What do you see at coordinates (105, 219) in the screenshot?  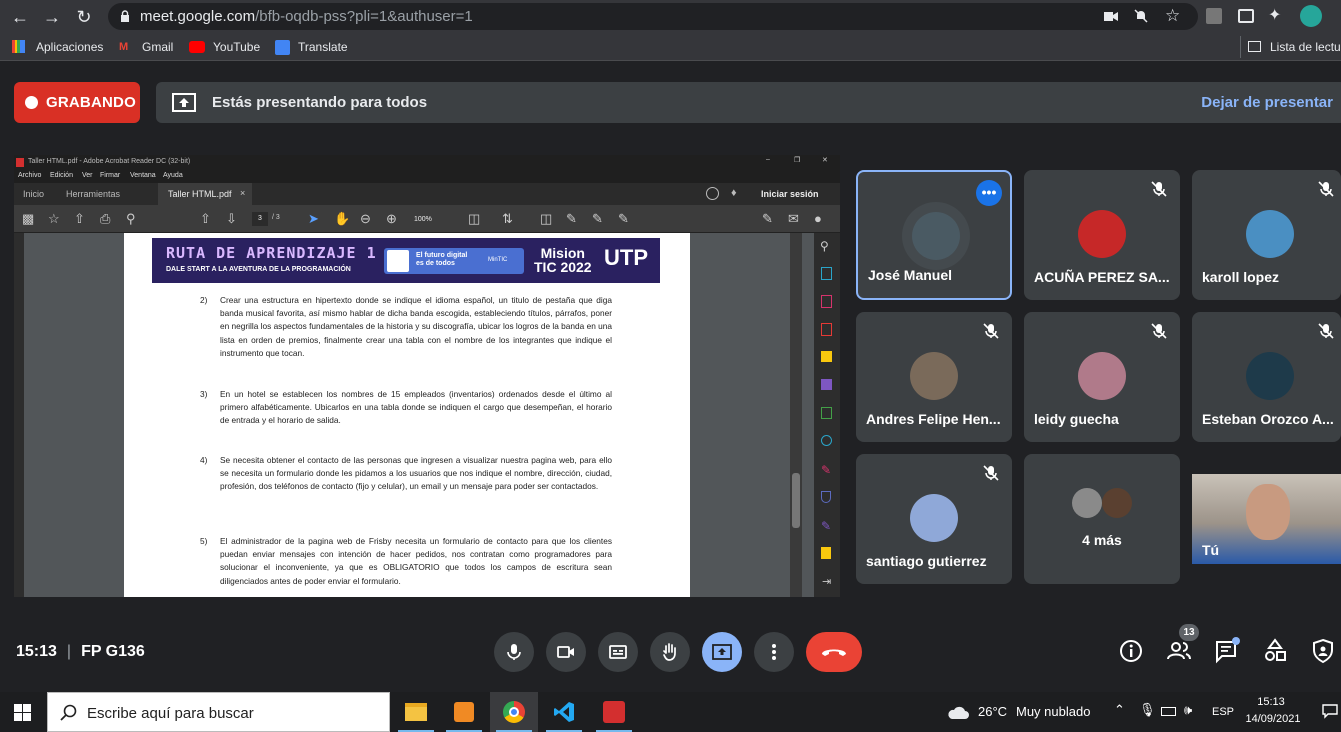 I see `print-icon: ⎙` at bounding box center [105, 219].